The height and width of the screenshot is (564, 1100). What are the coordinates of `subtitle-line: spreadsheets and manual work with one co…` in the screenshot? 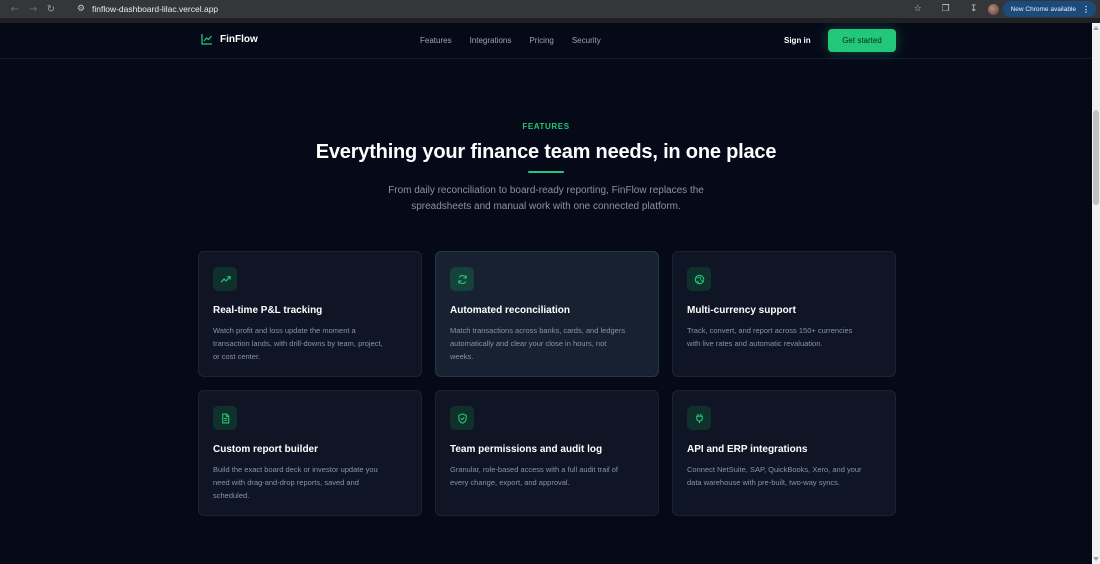 It's located at (546, 206).